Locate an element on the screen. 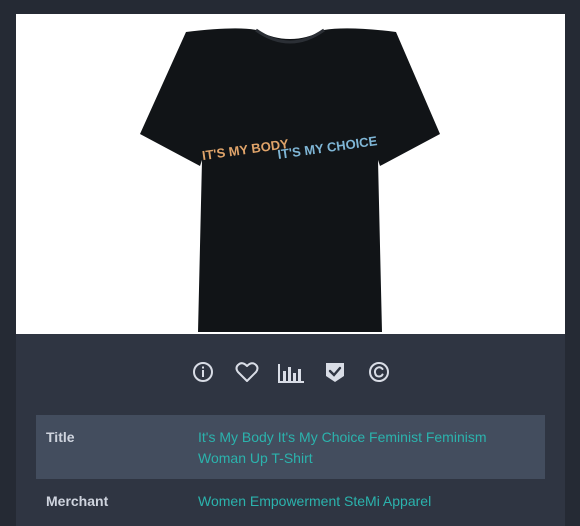 This screenshot has width=580, height=526. info-icon is located at coordinates (203, 372).